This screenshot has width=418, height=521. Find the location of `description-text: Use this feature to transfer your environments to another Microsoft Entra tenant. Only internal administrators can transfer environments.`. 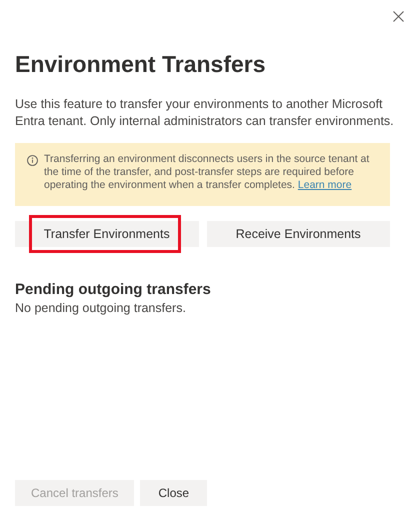

description-text: Use this feature to transfer your environments to another Microsoft Entra tenant. Only internal administrators can transfer environments. is located at coordinates (205, 113).